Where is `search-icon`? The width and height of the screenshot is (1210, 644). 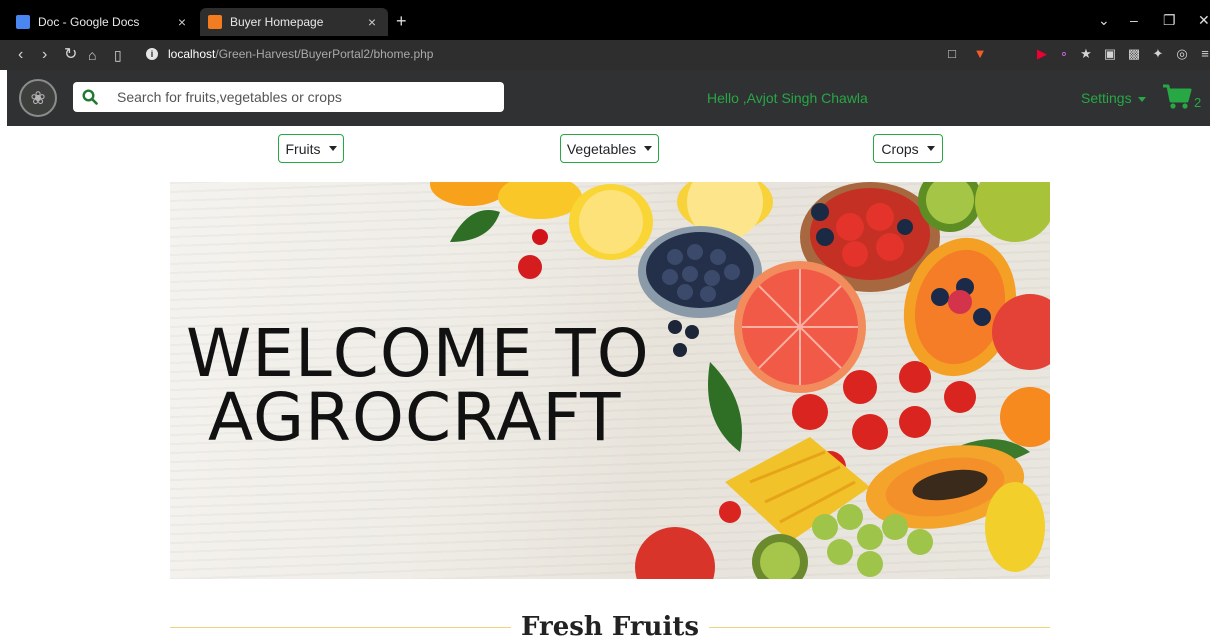 search-icon is located at coordinates (90, 97).